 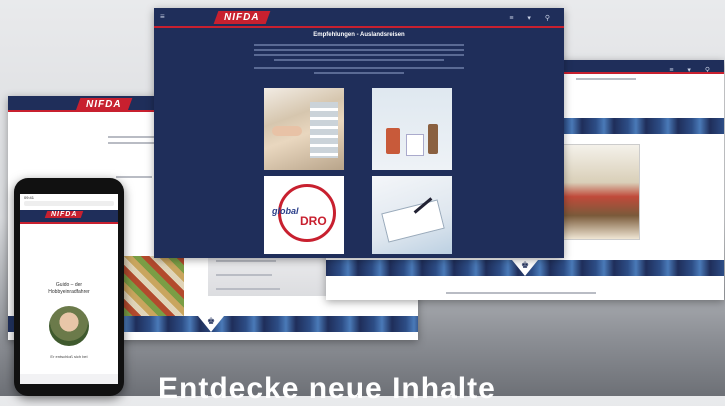 What do you see at coordinates (287, 131) in the screenshot?
I see `hand-shape` at bounding box center [287, 131].